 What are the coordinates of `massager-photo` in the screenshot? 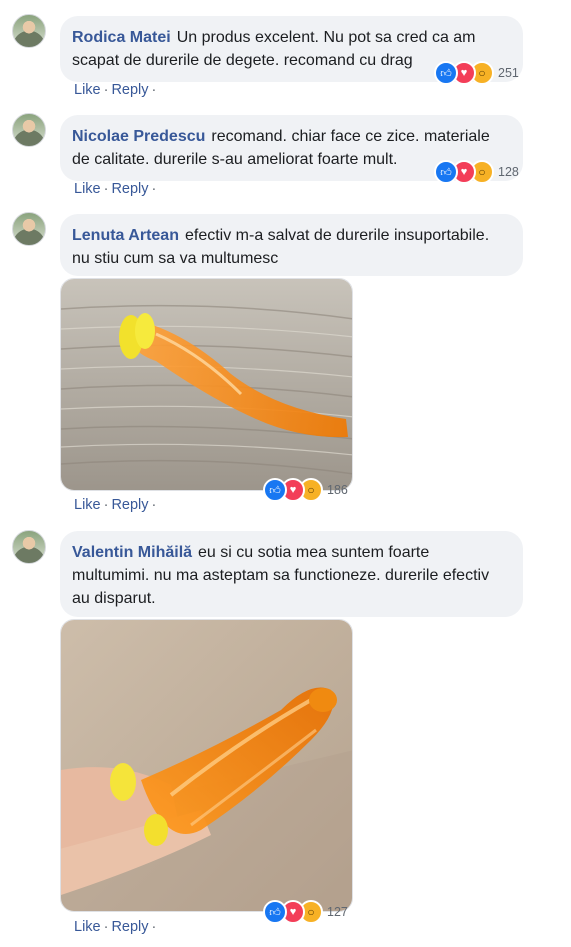 It's located at (206, 384).